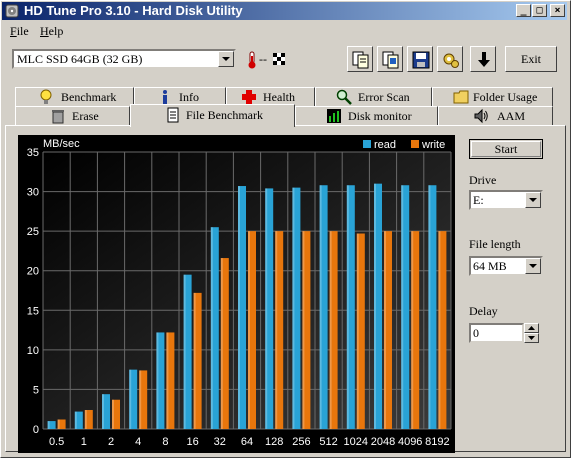 Image resolution: width=571 pixels, height=458 pixels. I want to click on minimize-button: _, so click(523, 10).